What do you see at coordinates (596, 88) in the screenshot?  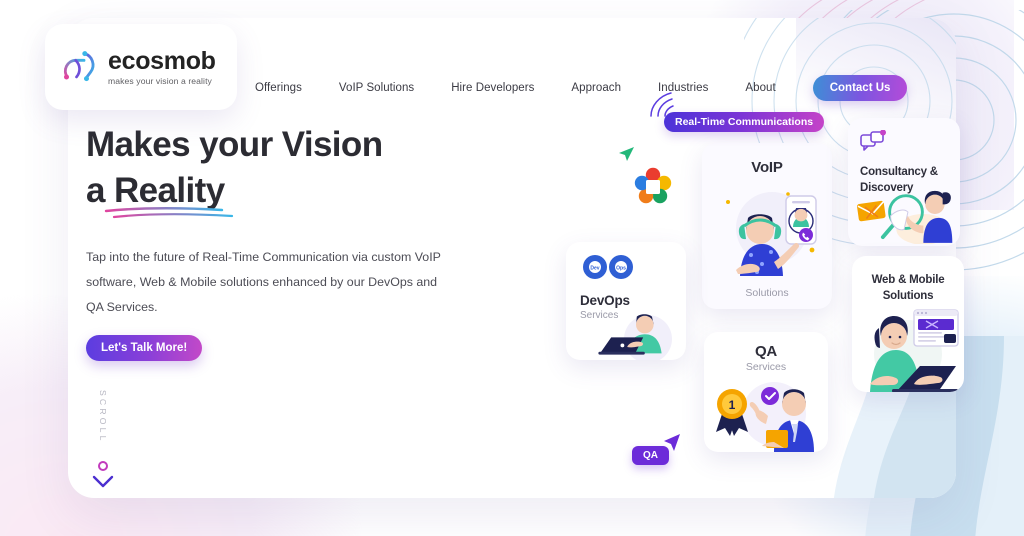 I see `nav-item-approach: Approach` at bounding box center [596, 88].